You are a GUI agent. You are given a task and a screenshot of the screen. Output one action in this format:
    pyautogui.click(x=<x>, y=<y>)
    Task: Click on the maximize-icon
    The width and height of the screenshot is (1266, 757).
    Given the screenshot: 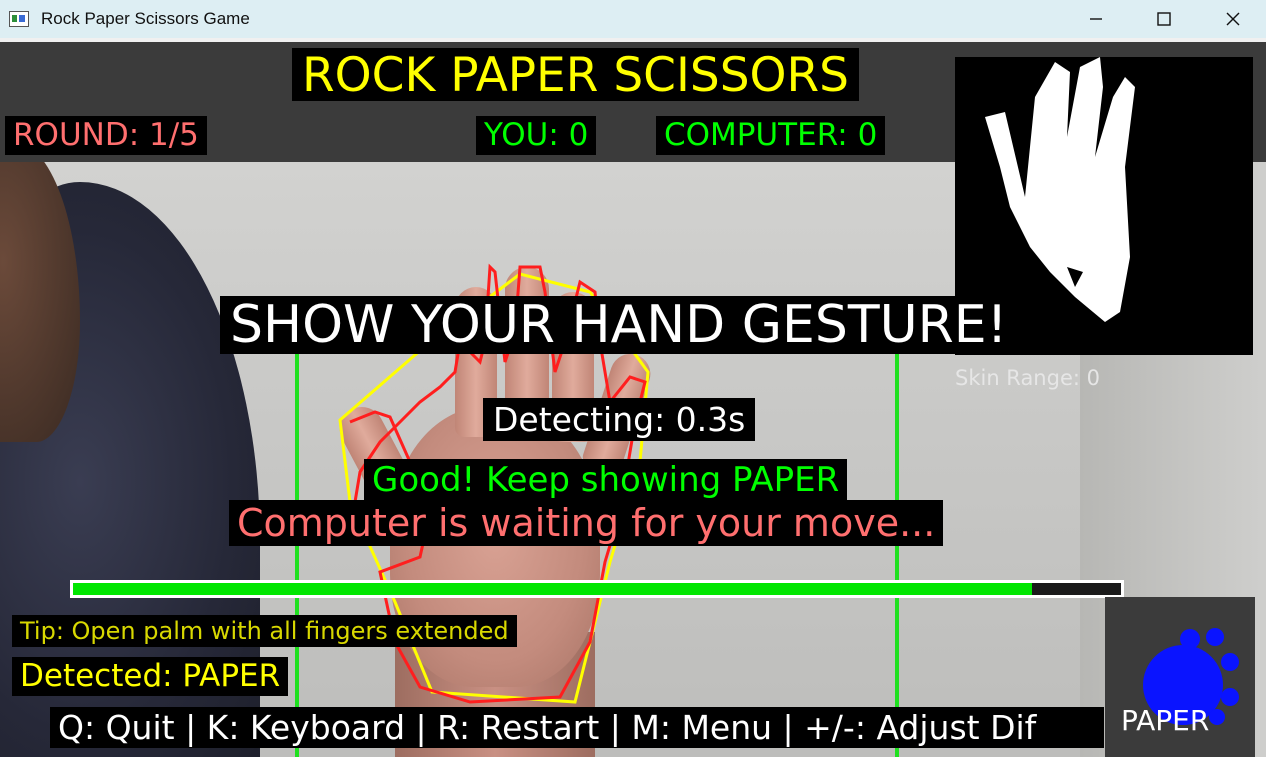 What is the action you would take?
    pyautogui.click(x=1164, y=19)
    